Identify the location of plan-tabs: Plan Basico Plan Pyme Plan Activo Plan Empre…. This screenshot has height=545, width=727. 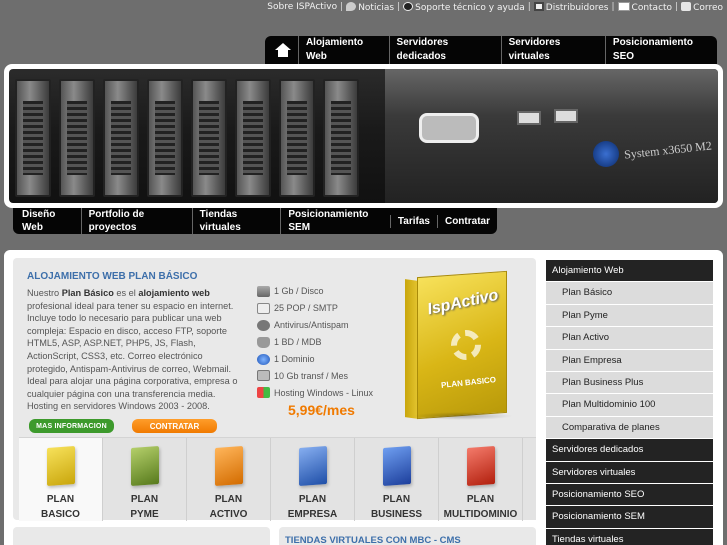
(277, 479).